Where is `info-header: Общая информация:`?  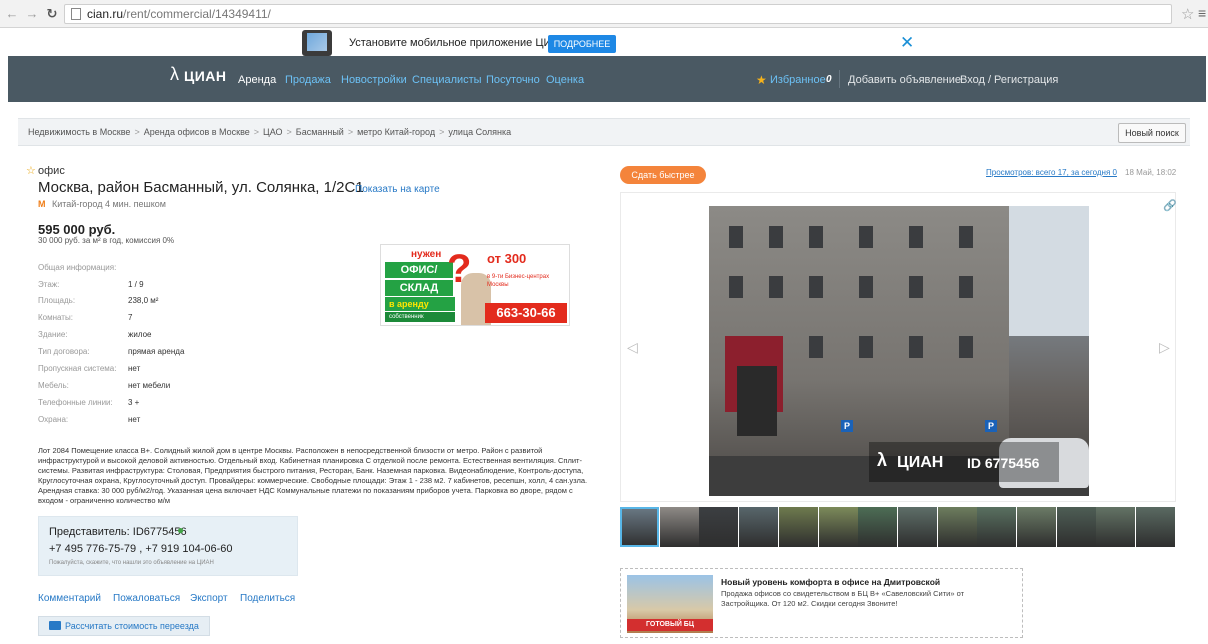
info-header: Общая информация: is located at coordinates (77, 267).